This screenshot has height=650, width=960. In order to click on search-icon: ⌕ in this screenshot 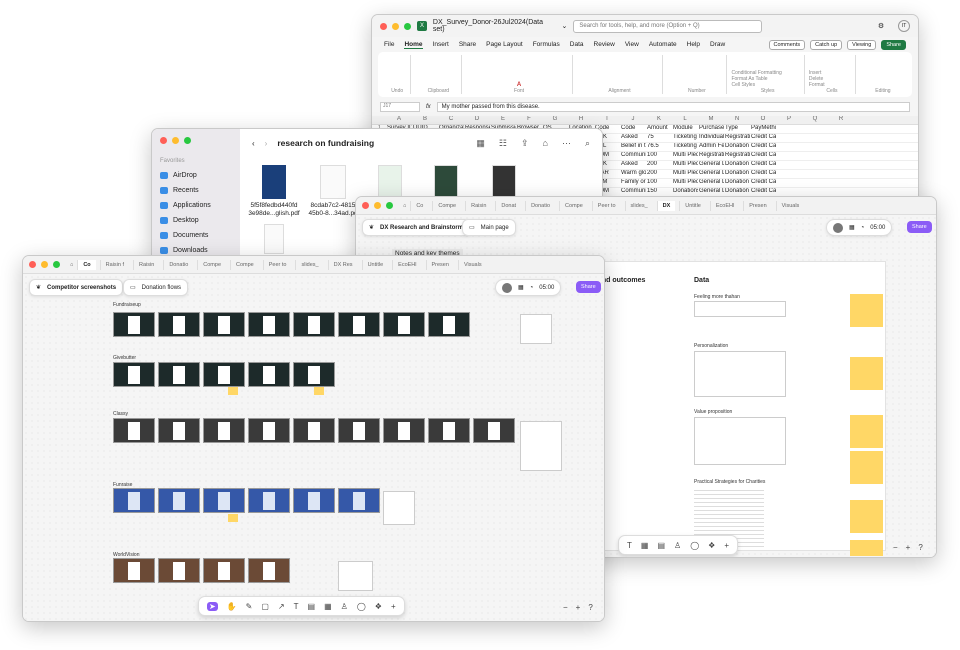, I will do `click(587, 143)`.